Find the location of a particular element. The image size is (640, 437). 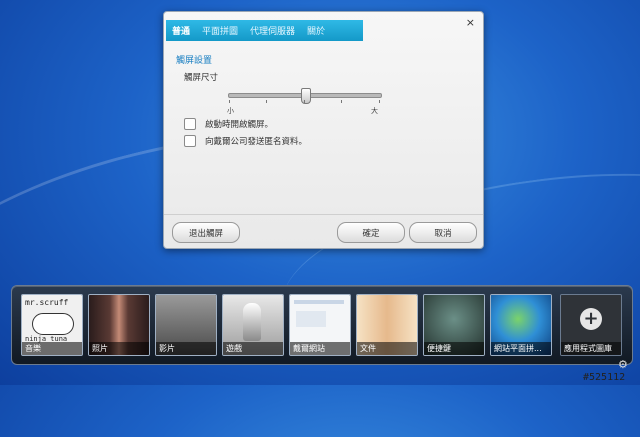

slider-min-label: 小 is located at coordinates (230, 111).